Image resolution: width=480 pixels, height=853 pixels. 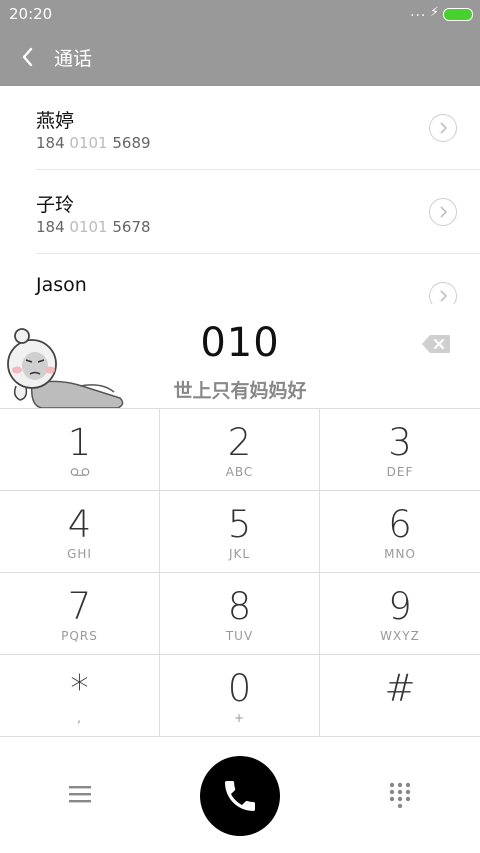 I want to click on key-letters: PQRS, so click(x=79, y=636).